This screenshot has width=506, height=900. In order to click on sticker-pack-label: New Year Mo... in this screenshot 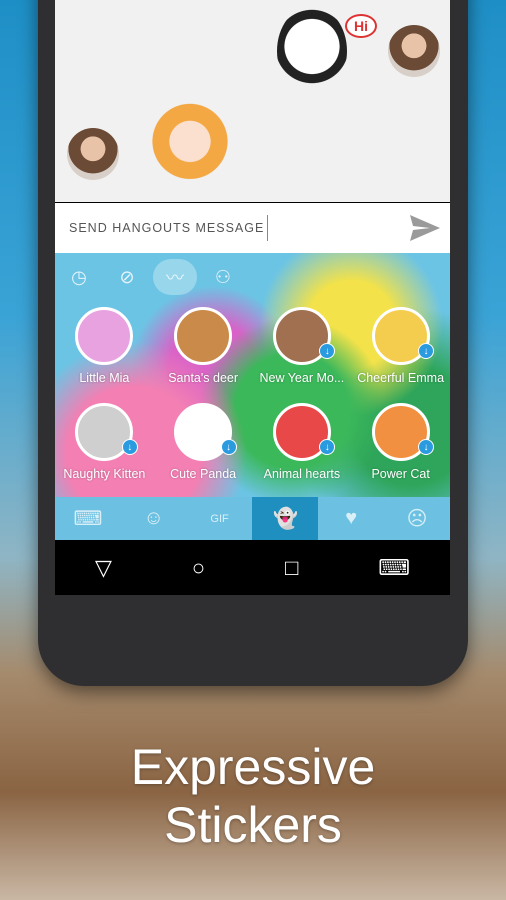, I will do `click(302, 378)`.